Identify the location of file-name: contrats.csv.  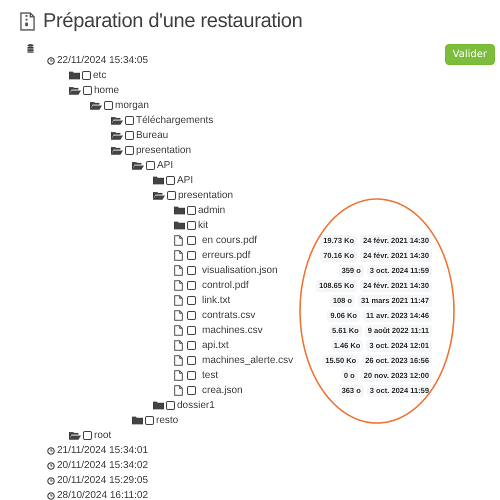
(229, 315).